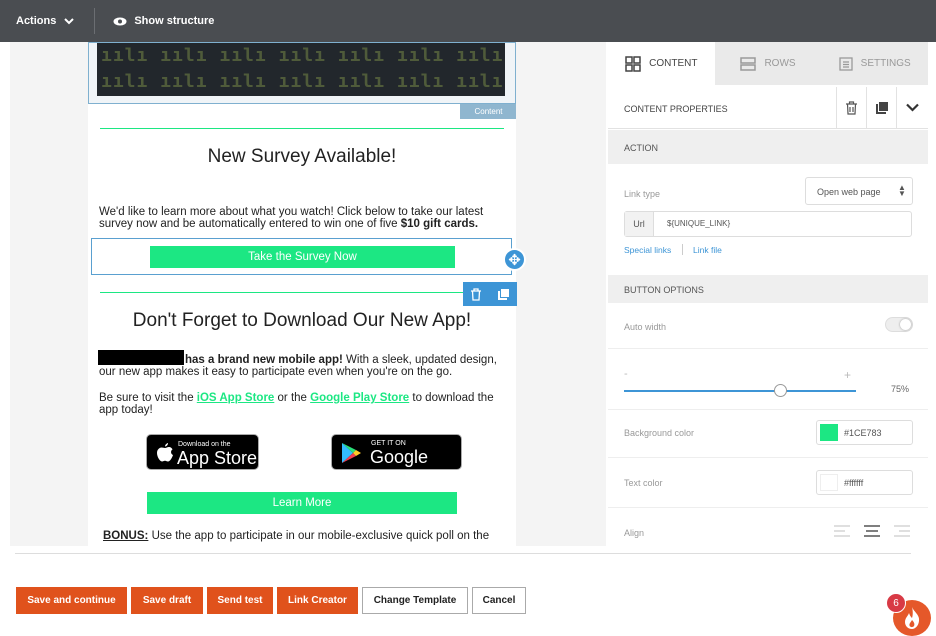 The image size is (936, 636). What do you see at coordinates (120, 21) in the screenshot?
I see `eye-icon` at bounding box center [120, 21].